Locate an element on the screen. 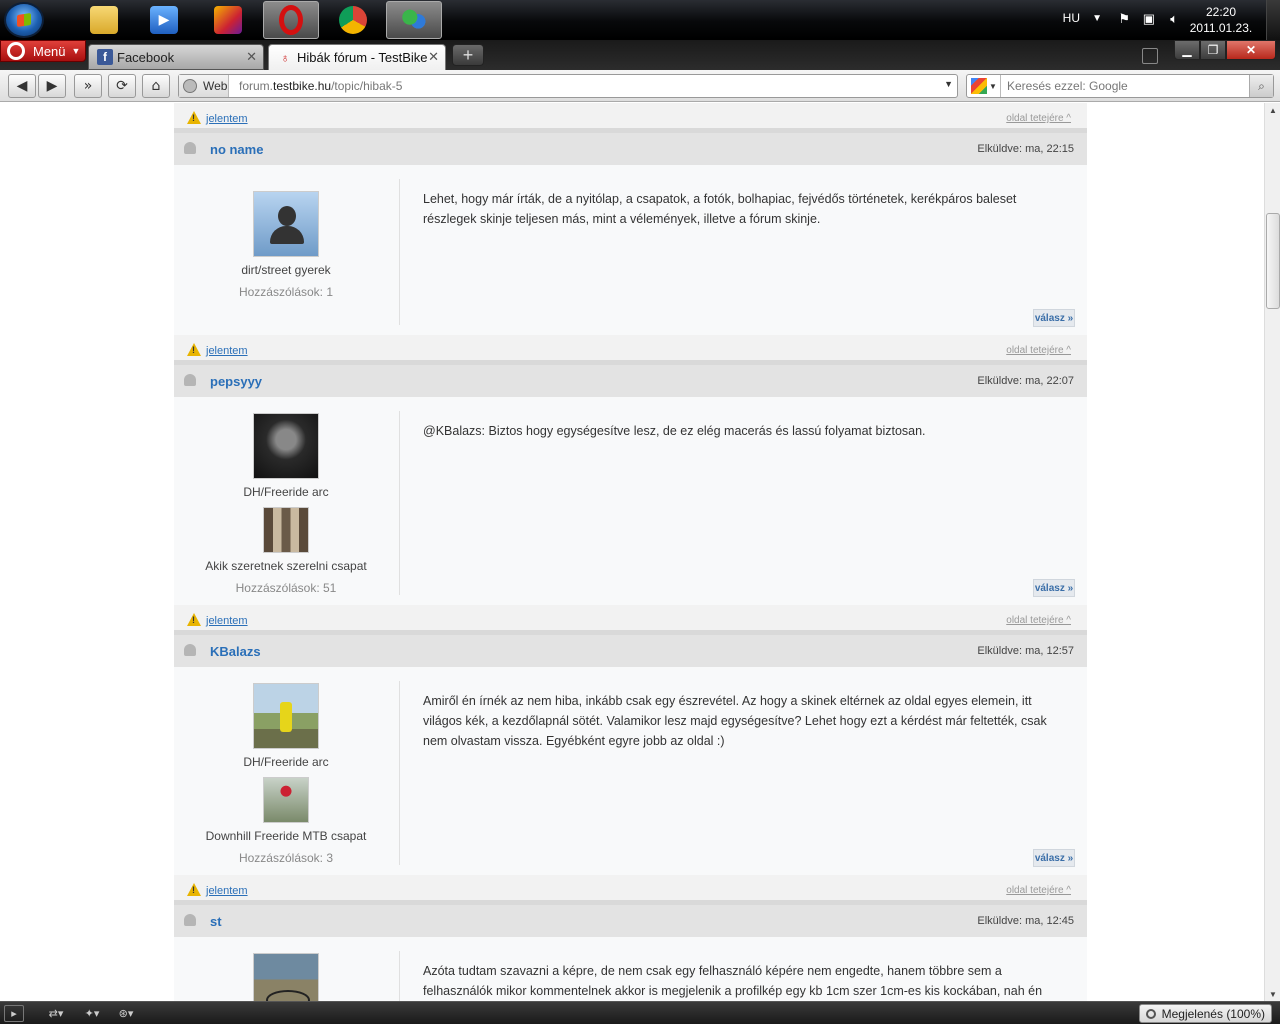  post-date: Elküldve: ma, 12:45 is located at coordinates (1025, 921).